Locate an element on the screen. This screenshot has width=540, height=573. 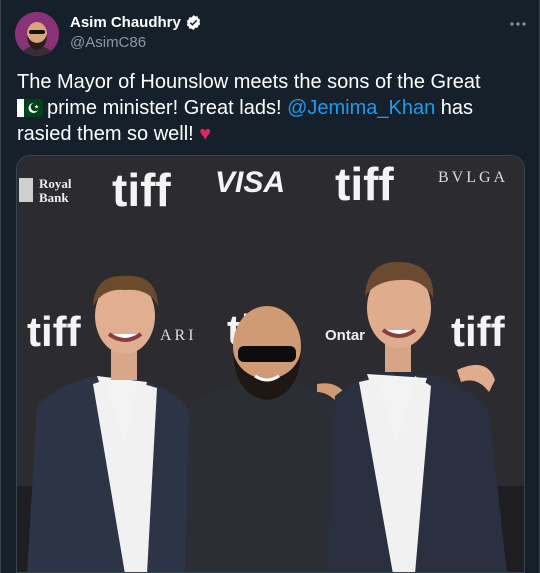
bvlgari-logo: BVLGA is located at coordinates (473, 177).